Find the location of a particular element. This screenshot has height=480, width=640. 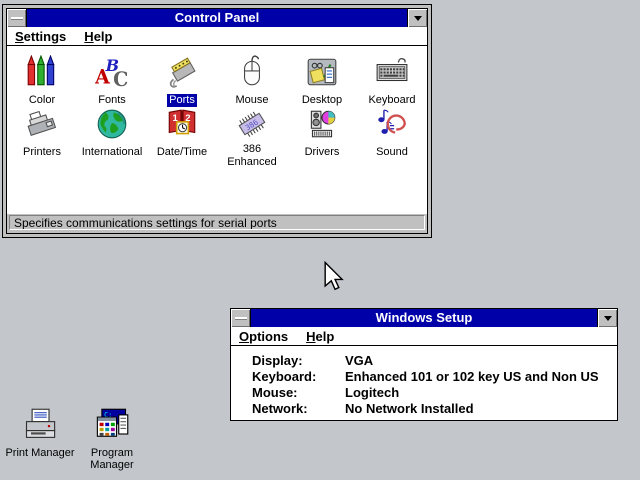

sound-icon is located at coordinates (392, 124).